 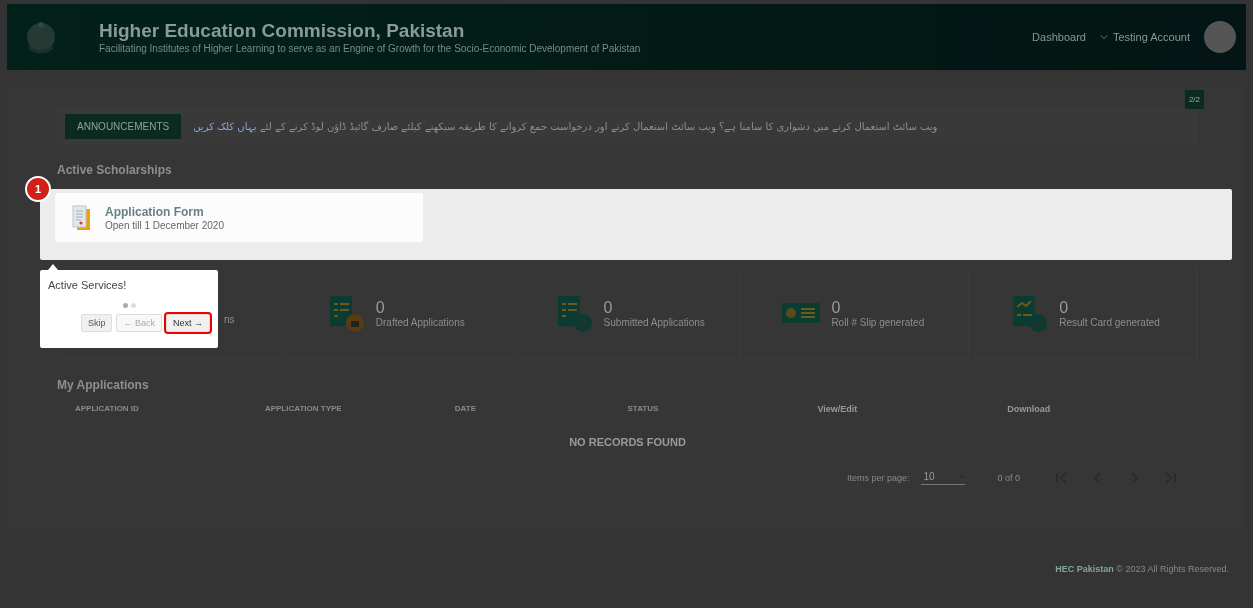 What do you see at coordinates (81, 217) in the screenshot?
I see `document-icon` at bounding box center [81, 217].